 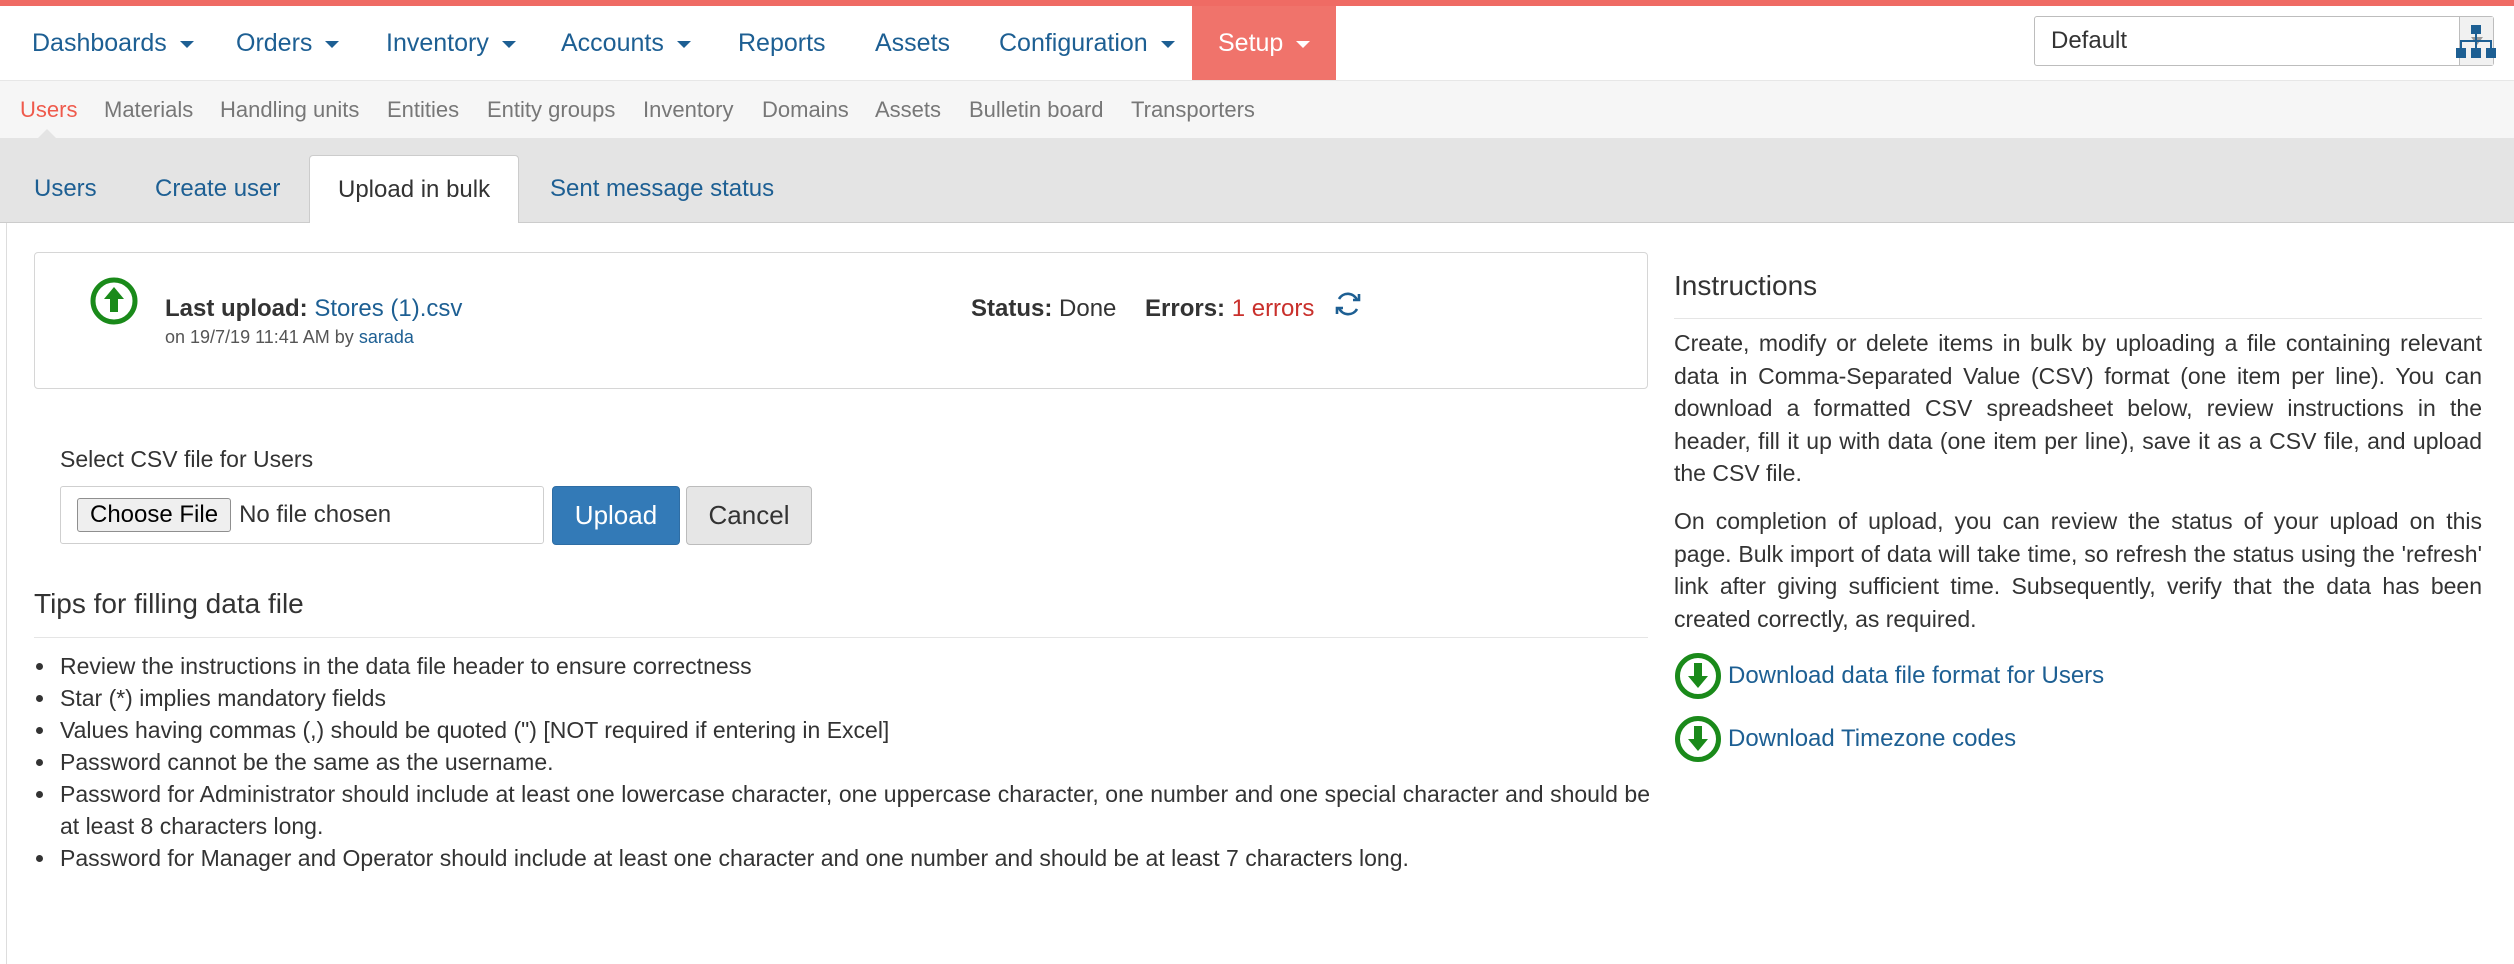 What do you see at coordinates (616, 515) in the screenshot?
I see `upload-button: Upload` at bounding box center [616, 515].